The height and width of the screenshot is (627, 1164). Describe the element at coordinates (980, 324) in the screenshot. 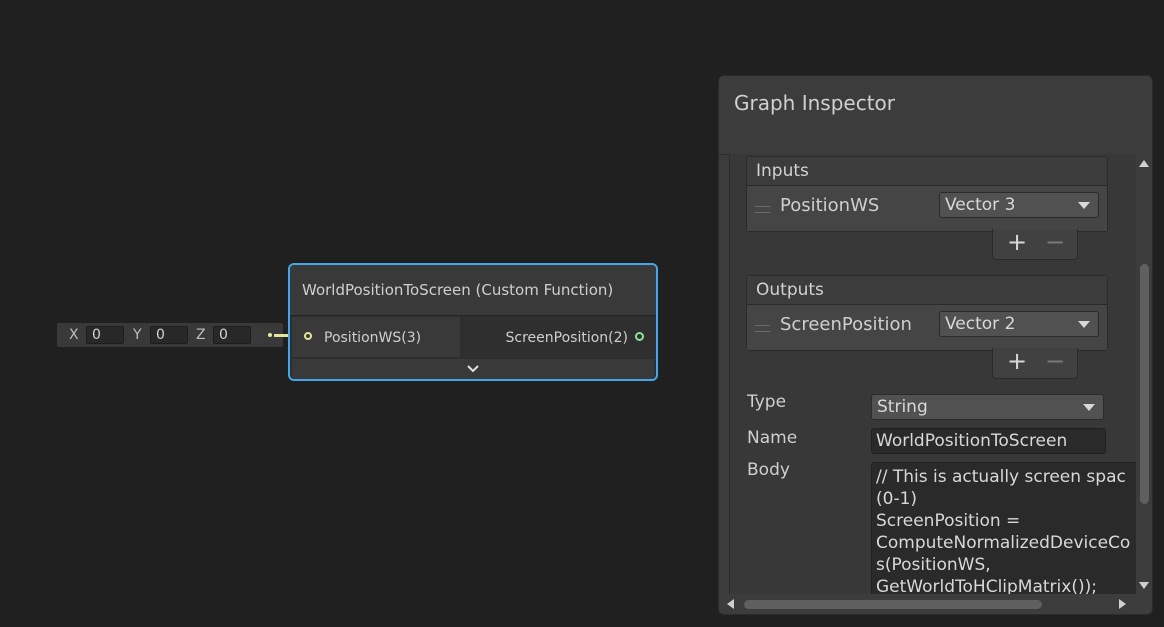

I see `output-type-value: Vector 2` at that location.